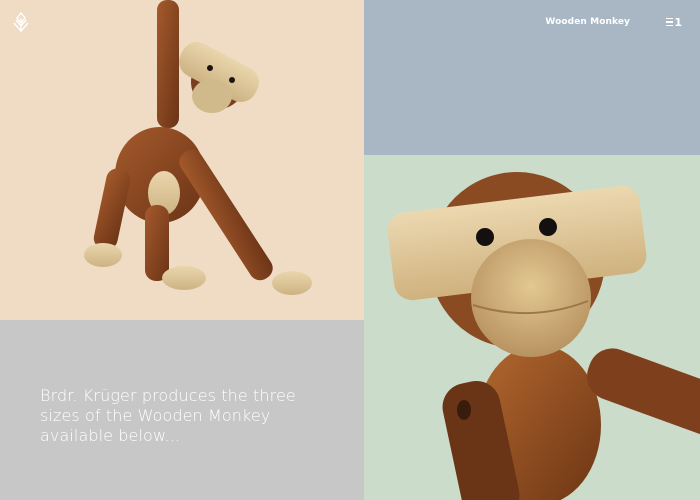 This screenshot has width=700, height=500. What do you see at coordinates (21, 22) in the screenshot?
I see `diamond-leaf-logo-icon` at bounding box center [21, 22].